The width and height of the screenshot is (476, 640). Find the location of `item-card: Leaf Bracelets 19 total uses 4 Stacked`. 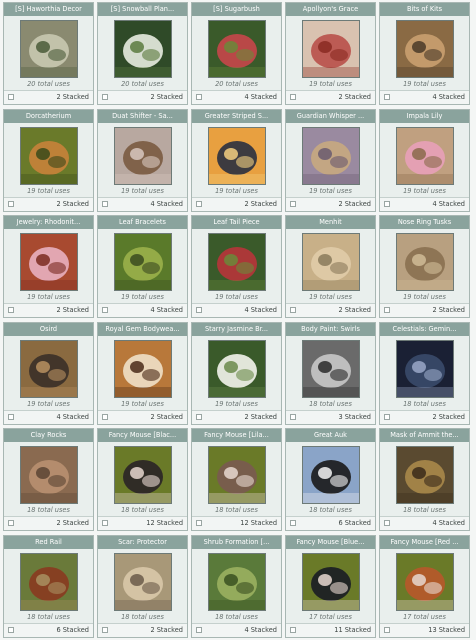

item-card: Leaf Bracelets 19 total uses 4 Stacked is located at coordinates (142, 267).